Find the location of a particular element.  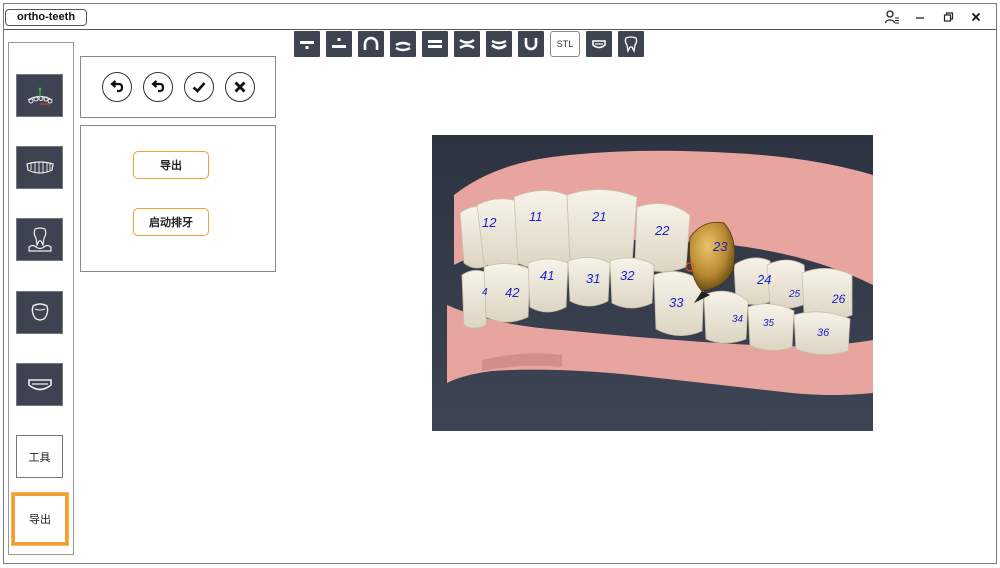

cancel-icon is located at coordinates (239, 87).